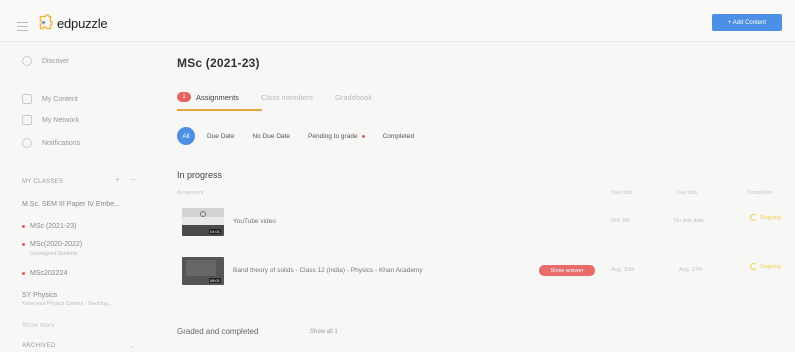  Describe the element at coordinates (333, 136) in the screenshot. I see `filter-label: Pending to grade` at that location.